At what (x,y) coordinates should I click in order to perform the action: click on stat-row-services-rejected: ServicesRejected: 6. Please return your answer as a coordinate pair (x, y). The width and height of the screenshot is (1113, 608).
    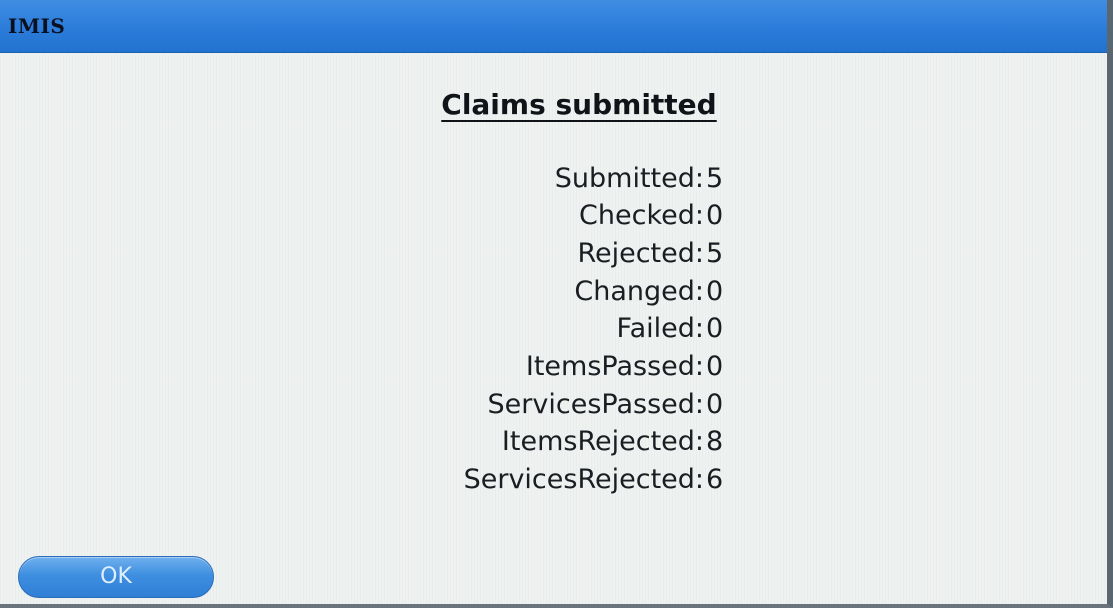
    Looking at the image, I should click on (556, 480).